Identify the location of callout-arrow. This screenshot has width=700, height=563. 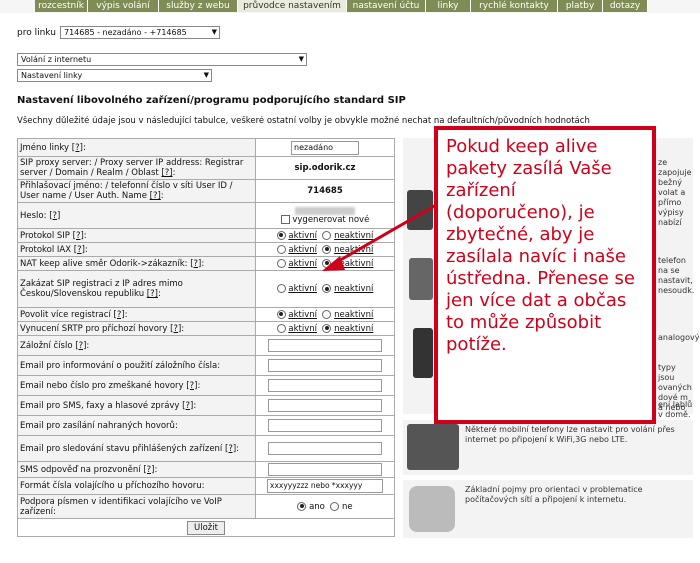
(379, 237).